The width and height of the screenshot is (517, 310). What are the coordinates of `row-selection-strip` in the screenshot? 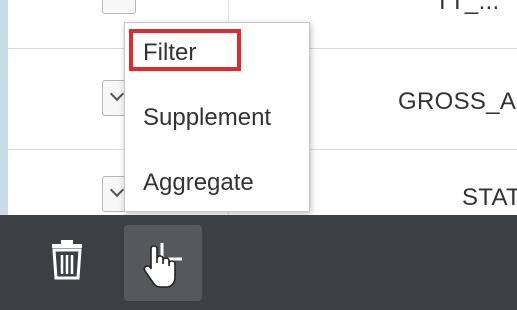 It's located at (4, 107).